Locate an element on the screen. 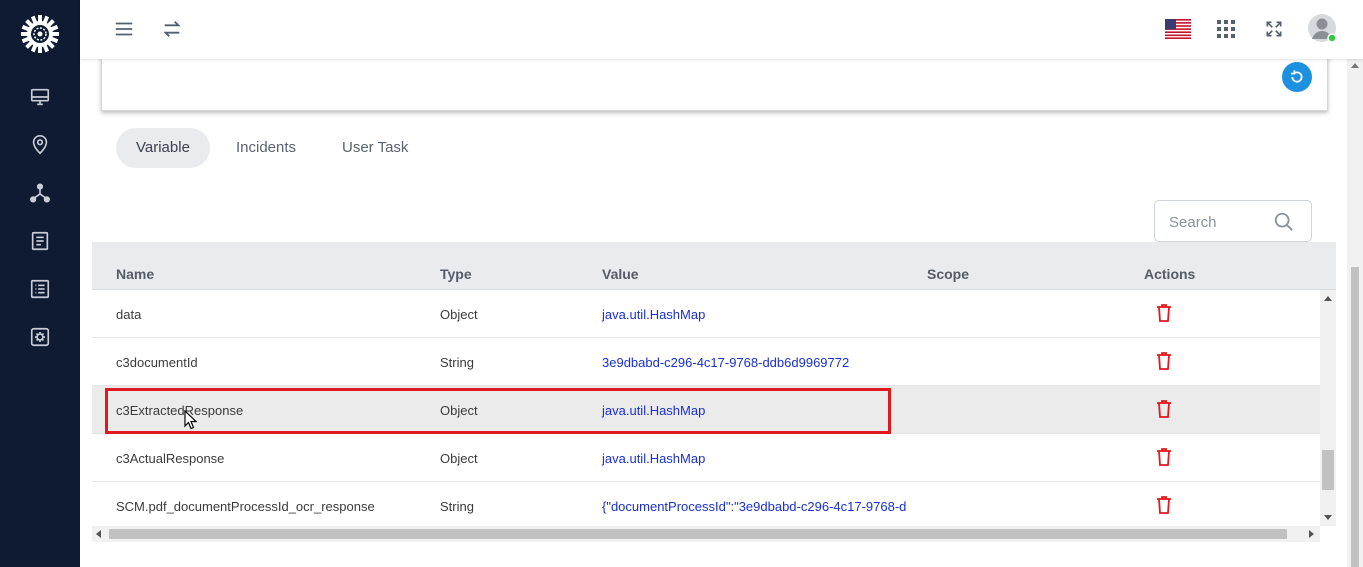  scroll-down-icon is located at coordinates (1328, 517).